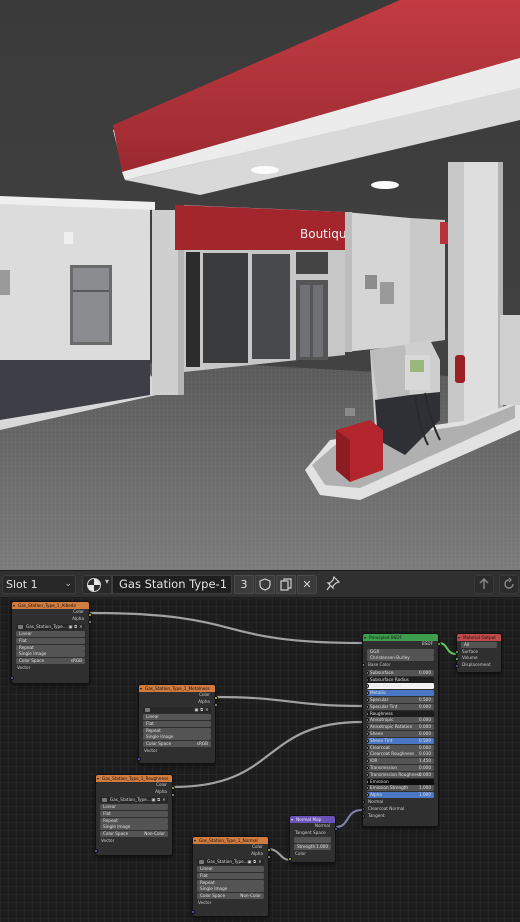  I want to click on socket-displacement-in, so click(456, 666).